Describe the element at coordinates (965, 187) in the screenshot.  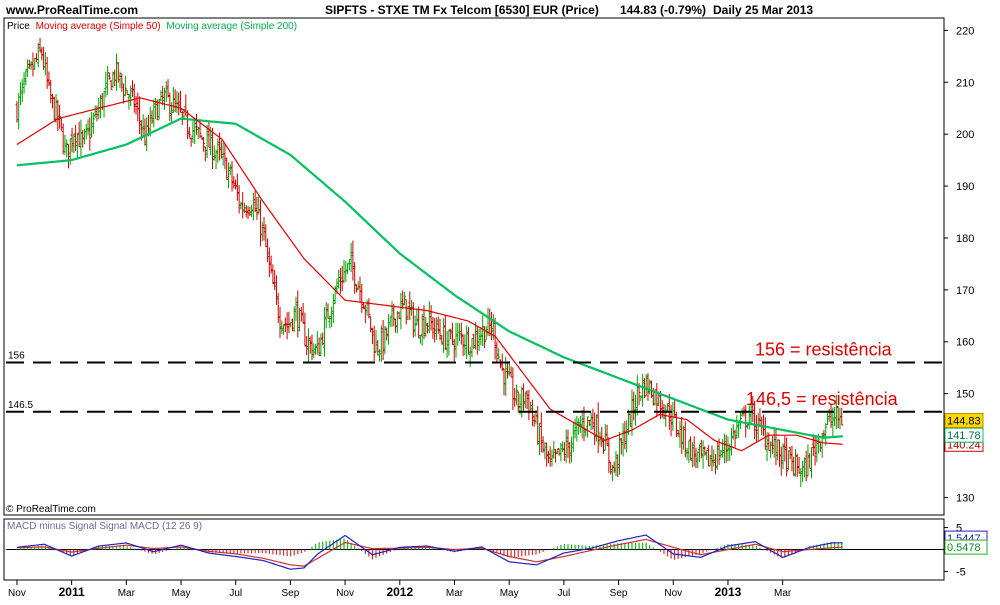
I see `y-tick-label: 190` at that location.